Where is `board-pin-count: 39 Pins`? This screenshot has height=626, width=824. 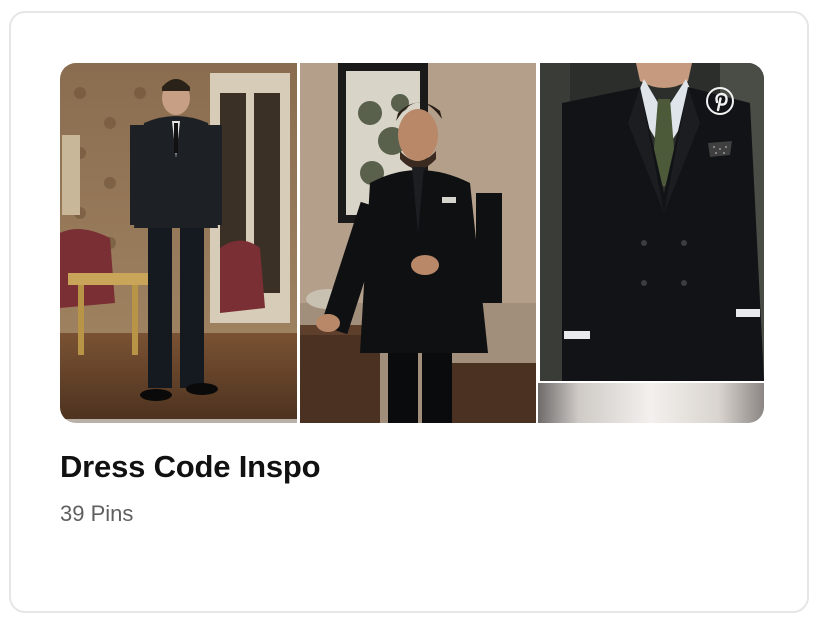 board-pin-count: 39 Pins is located at coordinates (97, 513).